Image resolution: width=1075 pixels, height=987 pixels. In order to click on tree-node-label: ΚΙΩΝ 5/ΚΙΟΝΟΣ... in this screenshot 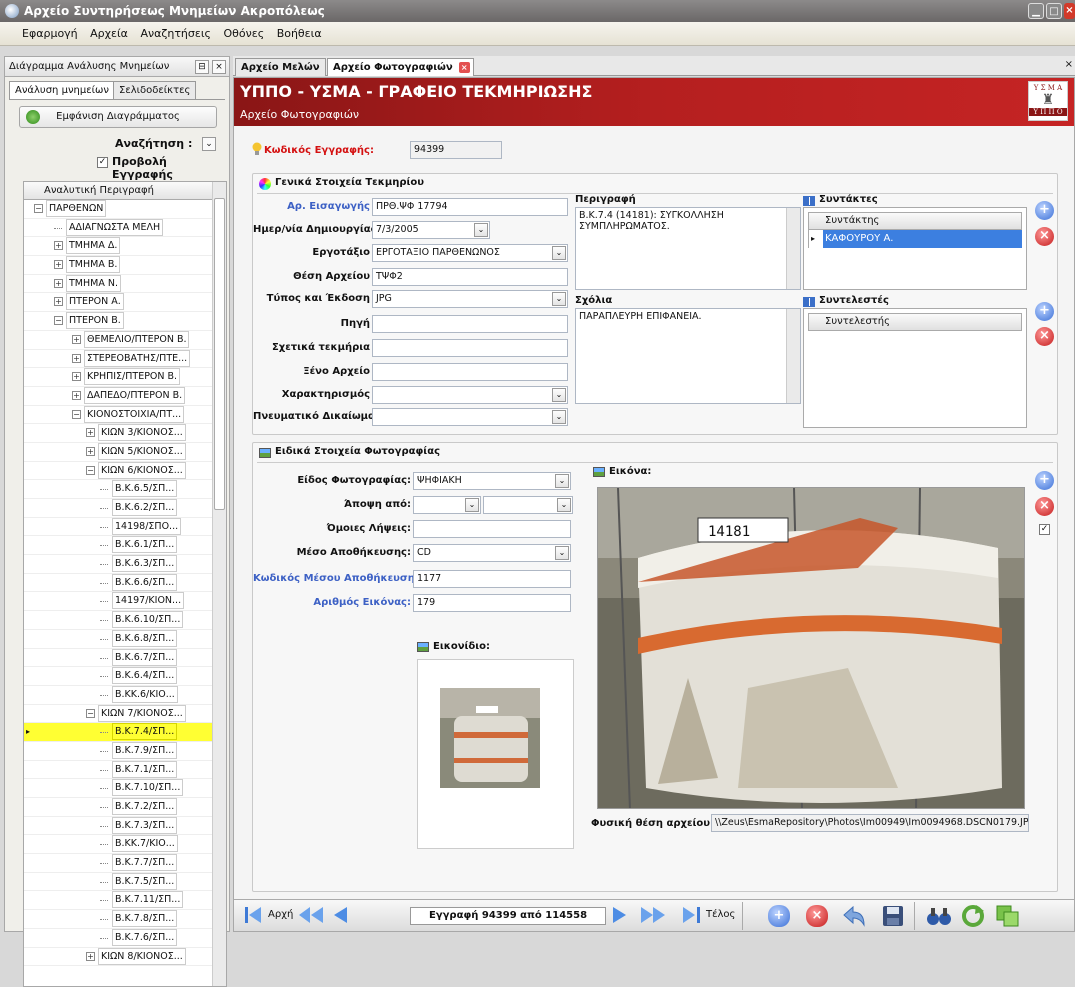, I will do `click(142, 451)`.